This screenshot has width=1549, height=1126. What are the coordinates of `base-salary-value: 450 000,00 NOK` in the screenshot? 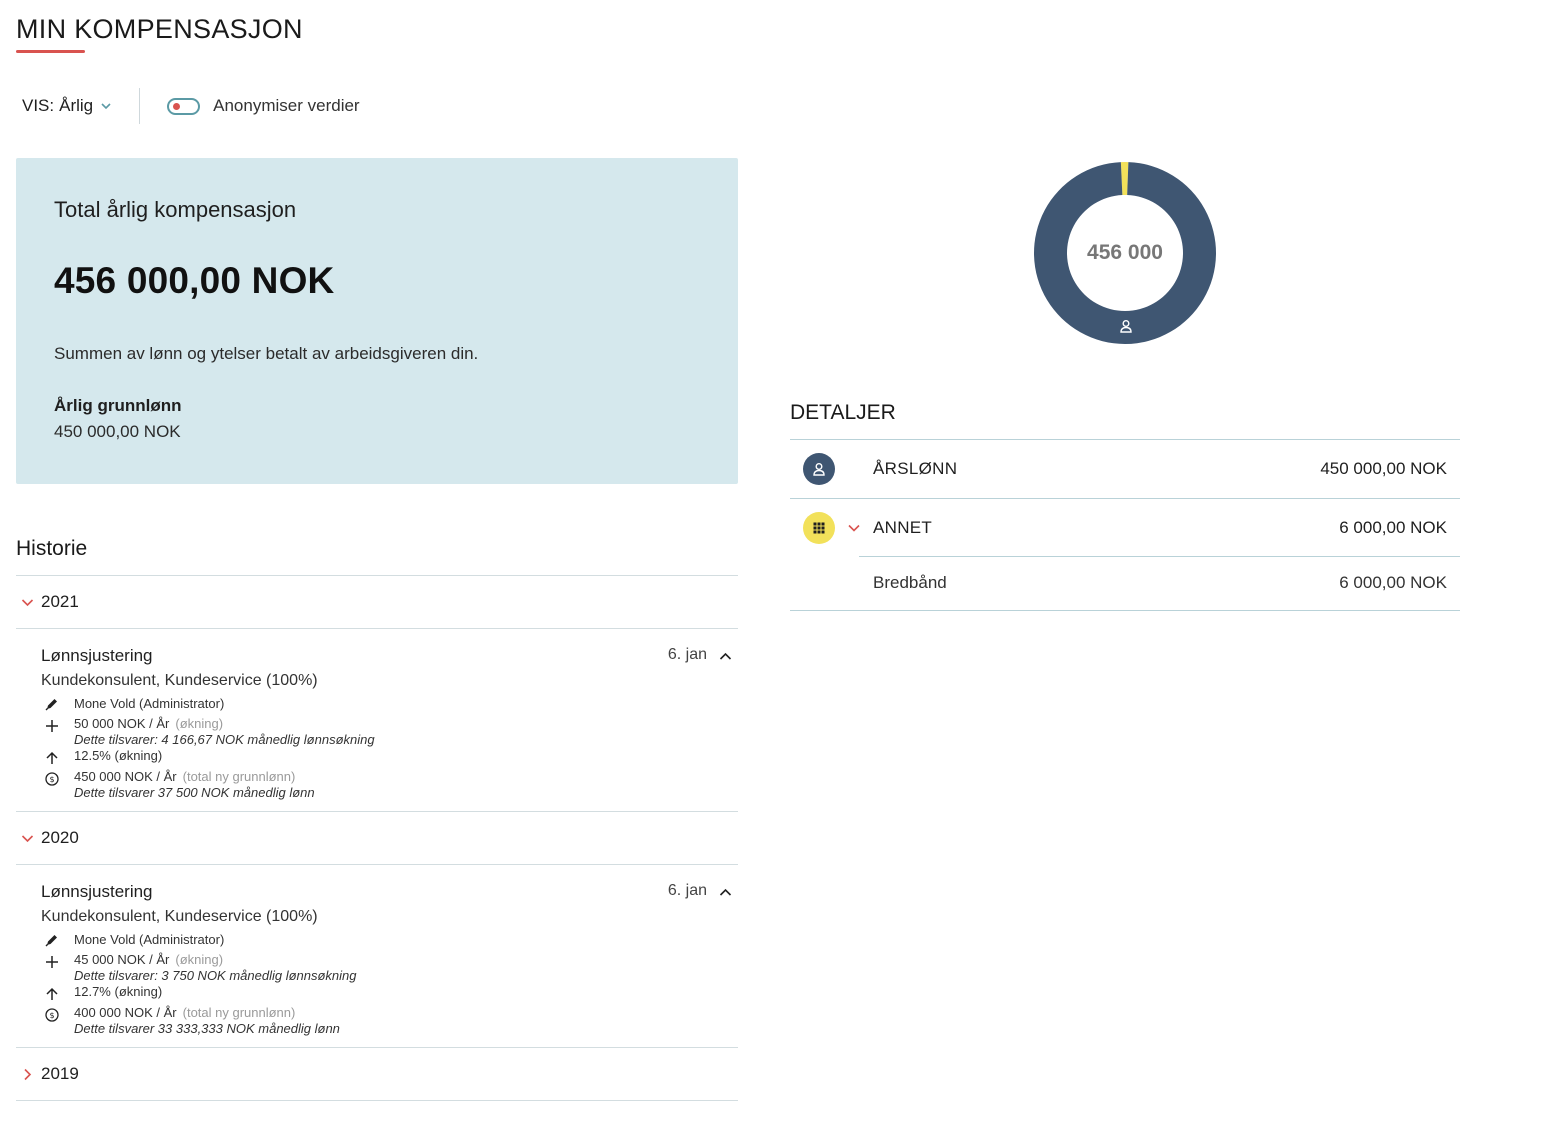 It's located at (117, 431).